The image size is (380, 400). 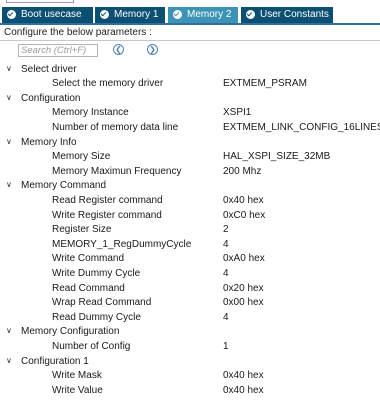 I want to click on next-match-icon: ❯, so click(x=152, y=49).